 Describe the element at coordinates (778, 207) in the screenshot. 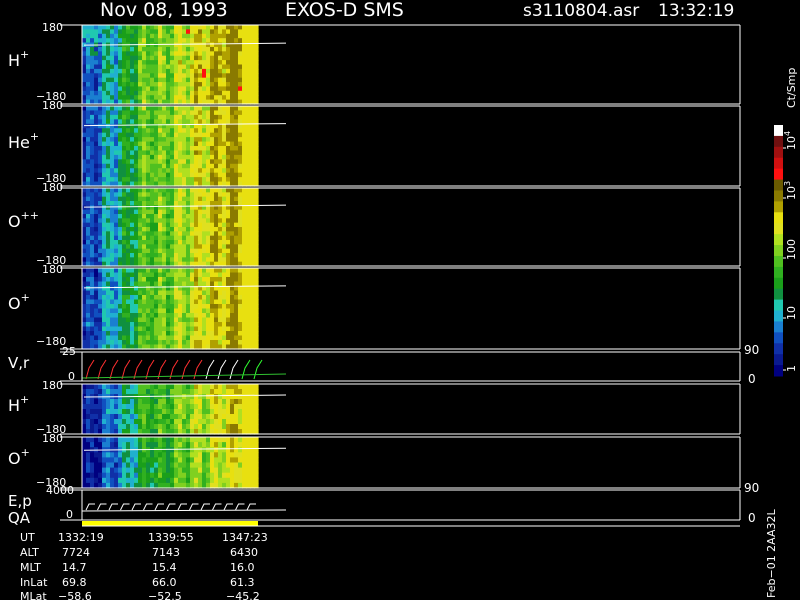

I see `colorbar-swatch` at that location.